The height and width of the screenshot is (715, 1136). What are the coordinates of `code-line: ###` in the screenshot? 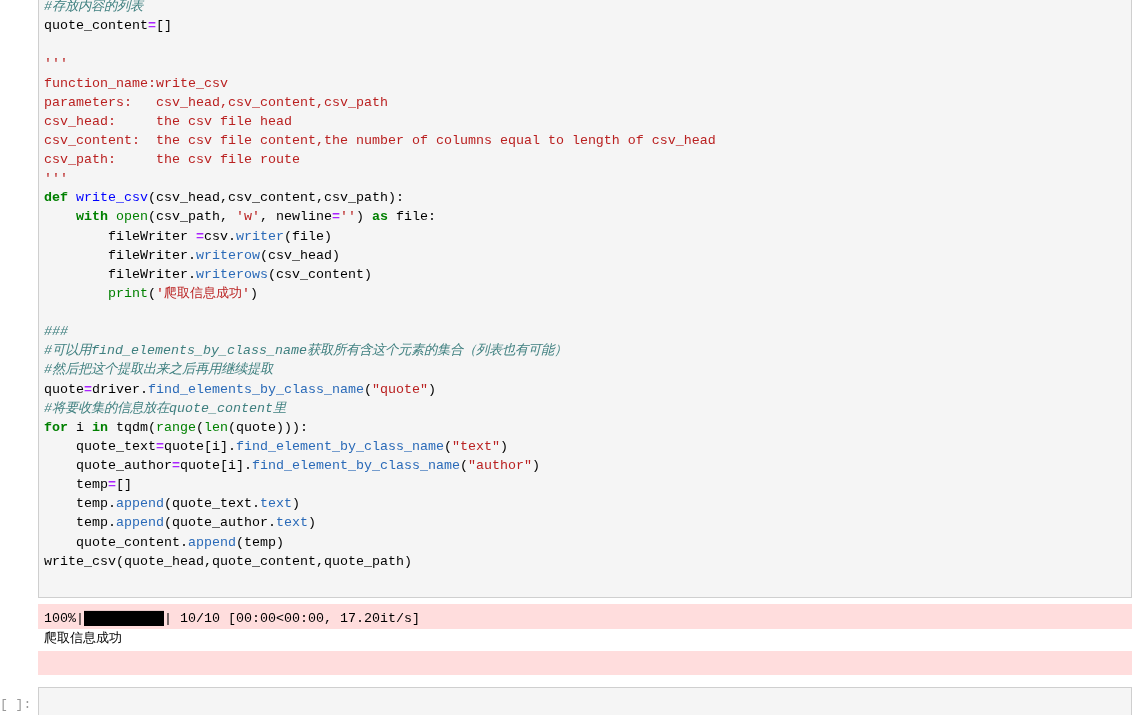 It's located at (56, 332).